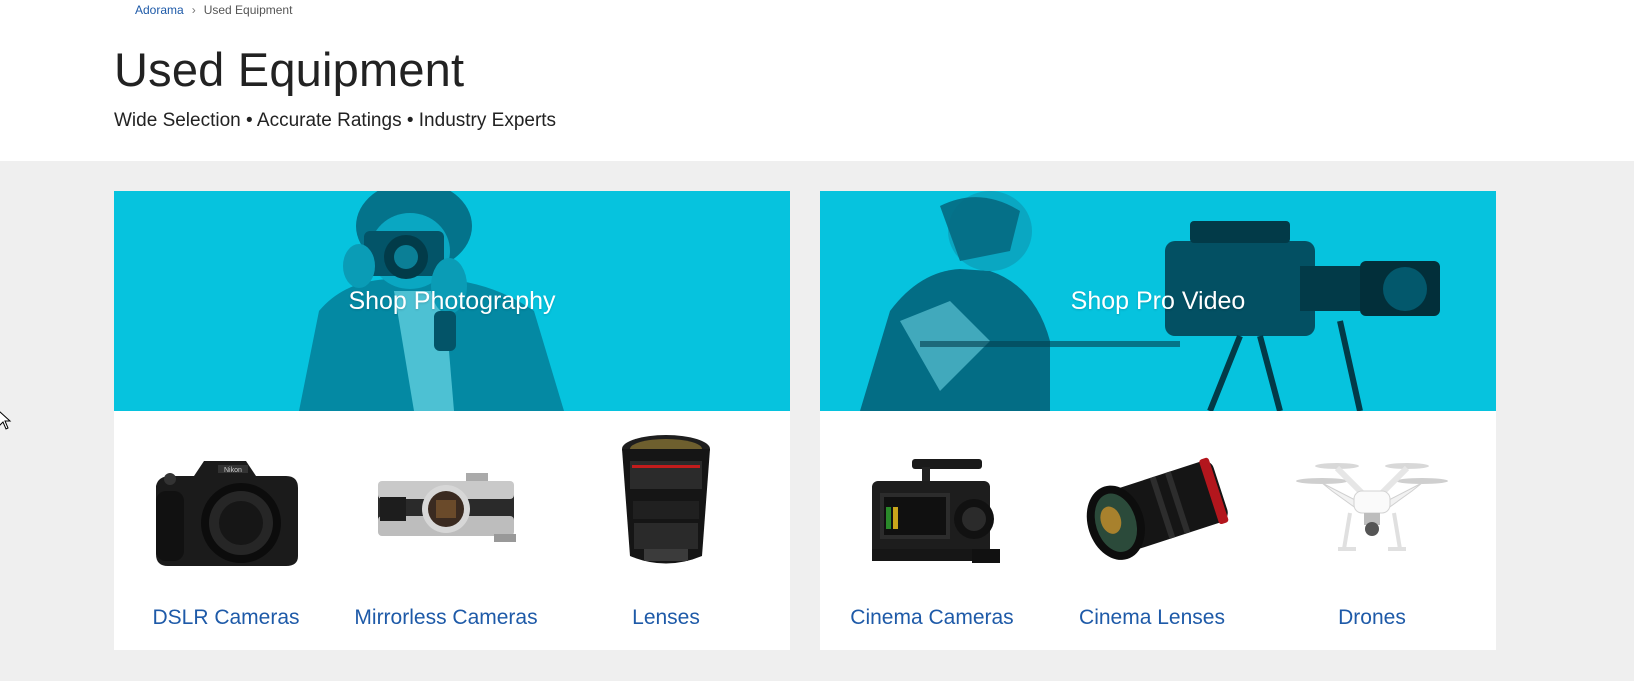 Image resolution: width=1634 pixels, height=681 pixels. Describe the element at coordinates (666, 618) in the screenshot. I see `category-label: Lenses` at that location.